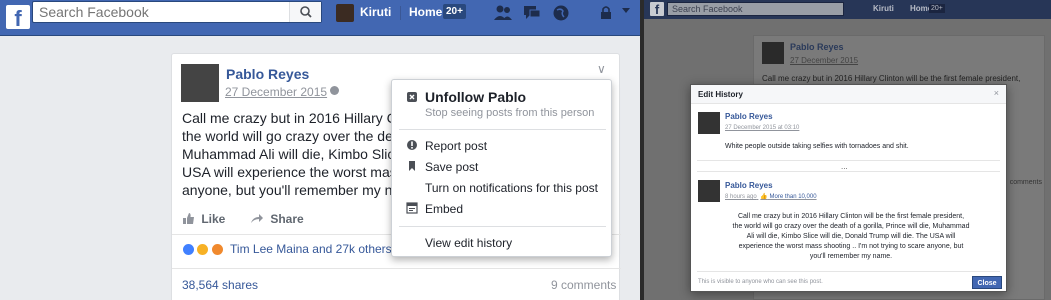 This screenshot has height=300, width=1051. I want to click on top-bar: f Kiruti Home 20+, so click(320, 18).